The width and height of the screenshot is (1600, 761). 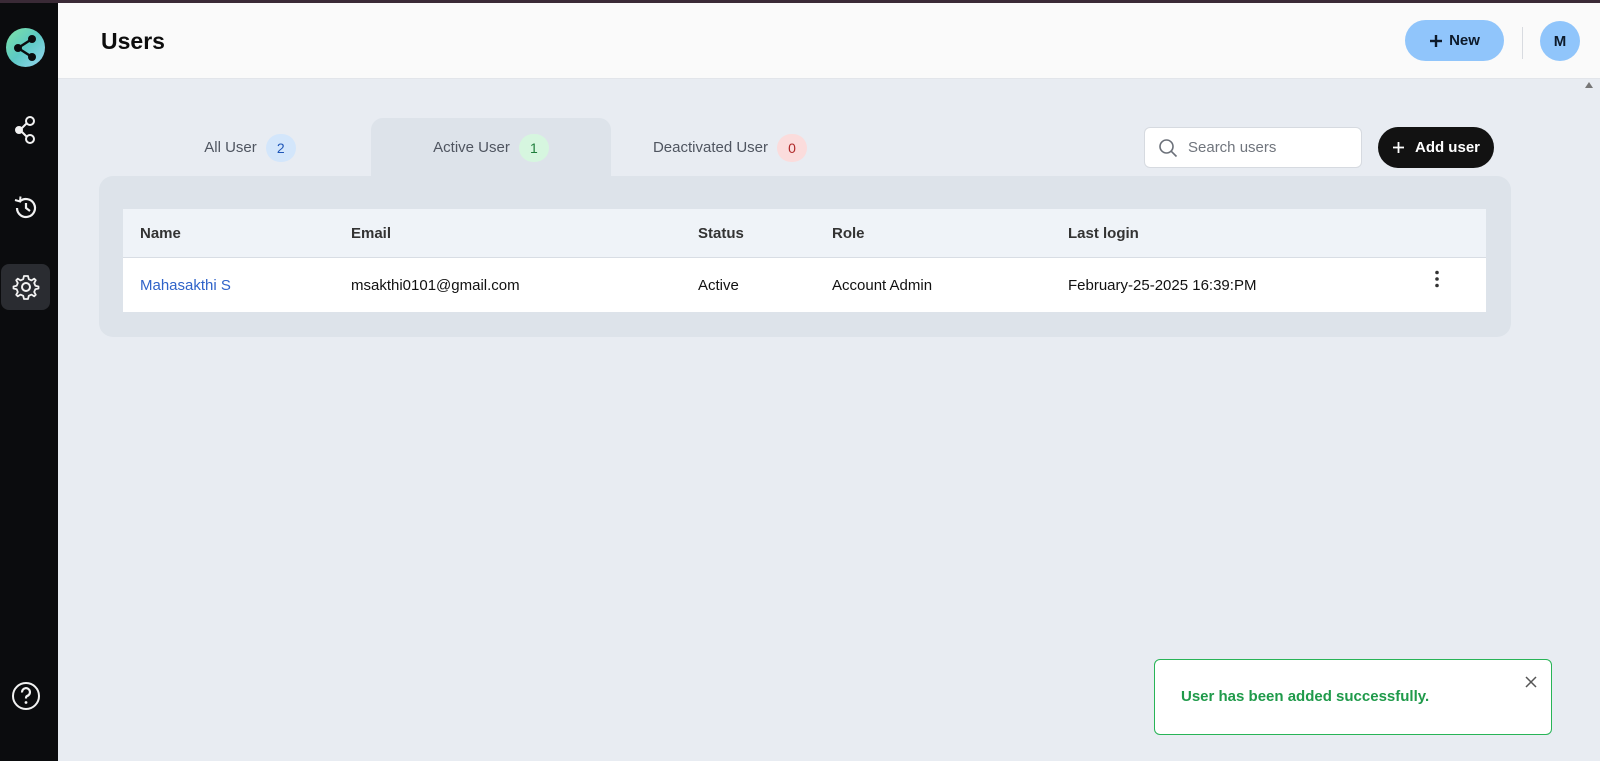 I want to click on user-name-cell: Mahasakthi S, so click(x=185, y=285).